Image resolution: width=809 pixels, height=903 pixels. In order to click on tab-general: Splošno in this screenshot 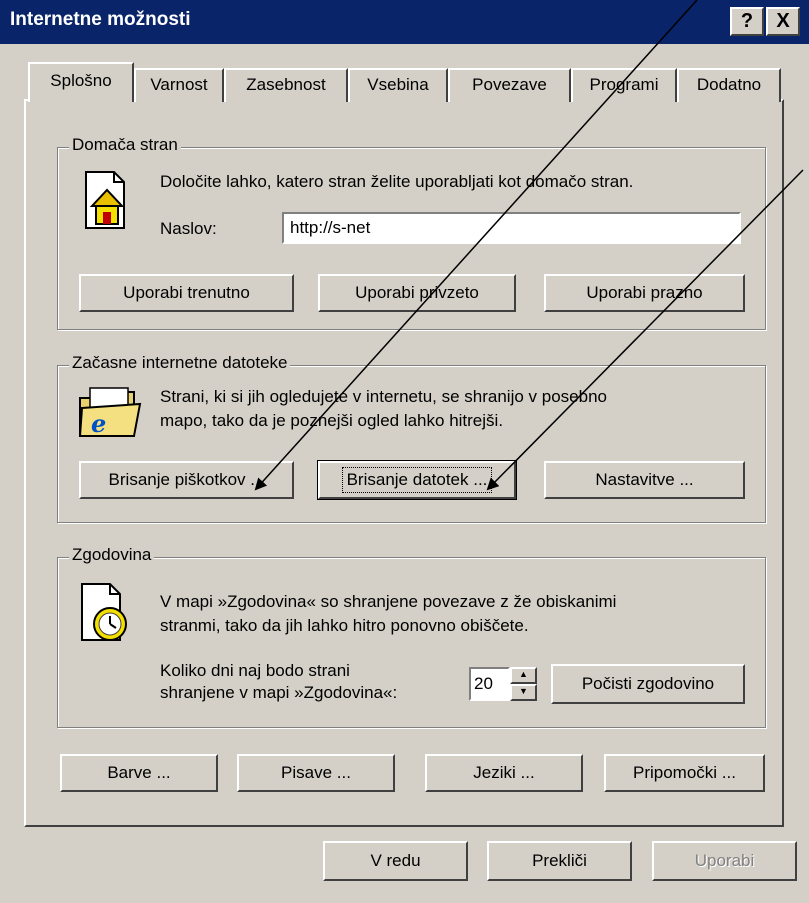, I will do `click(81, 82)`.